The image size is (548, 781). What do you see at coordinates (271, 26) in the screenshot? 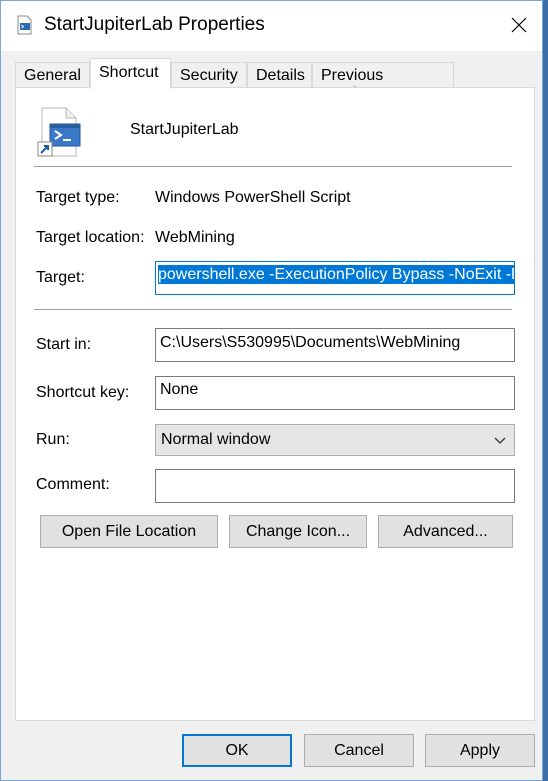
I see `title-bar: StartJupiterLab Properties` at bounding box center [271, 26].